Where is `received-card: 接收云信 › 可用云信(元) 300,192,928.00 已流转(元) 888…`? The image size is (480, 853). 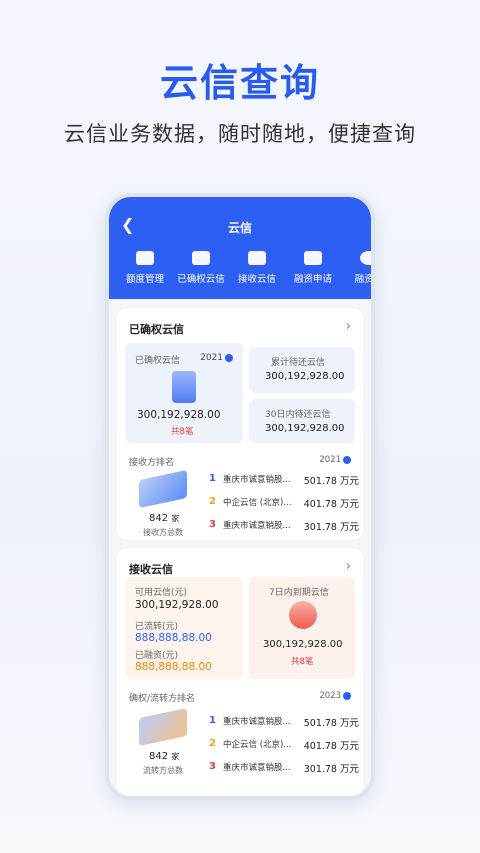 received-card: 接收云信 › 可用云信(元) 300,192,928.00 已流转(元) 888… is located at coordinates (240, 672).